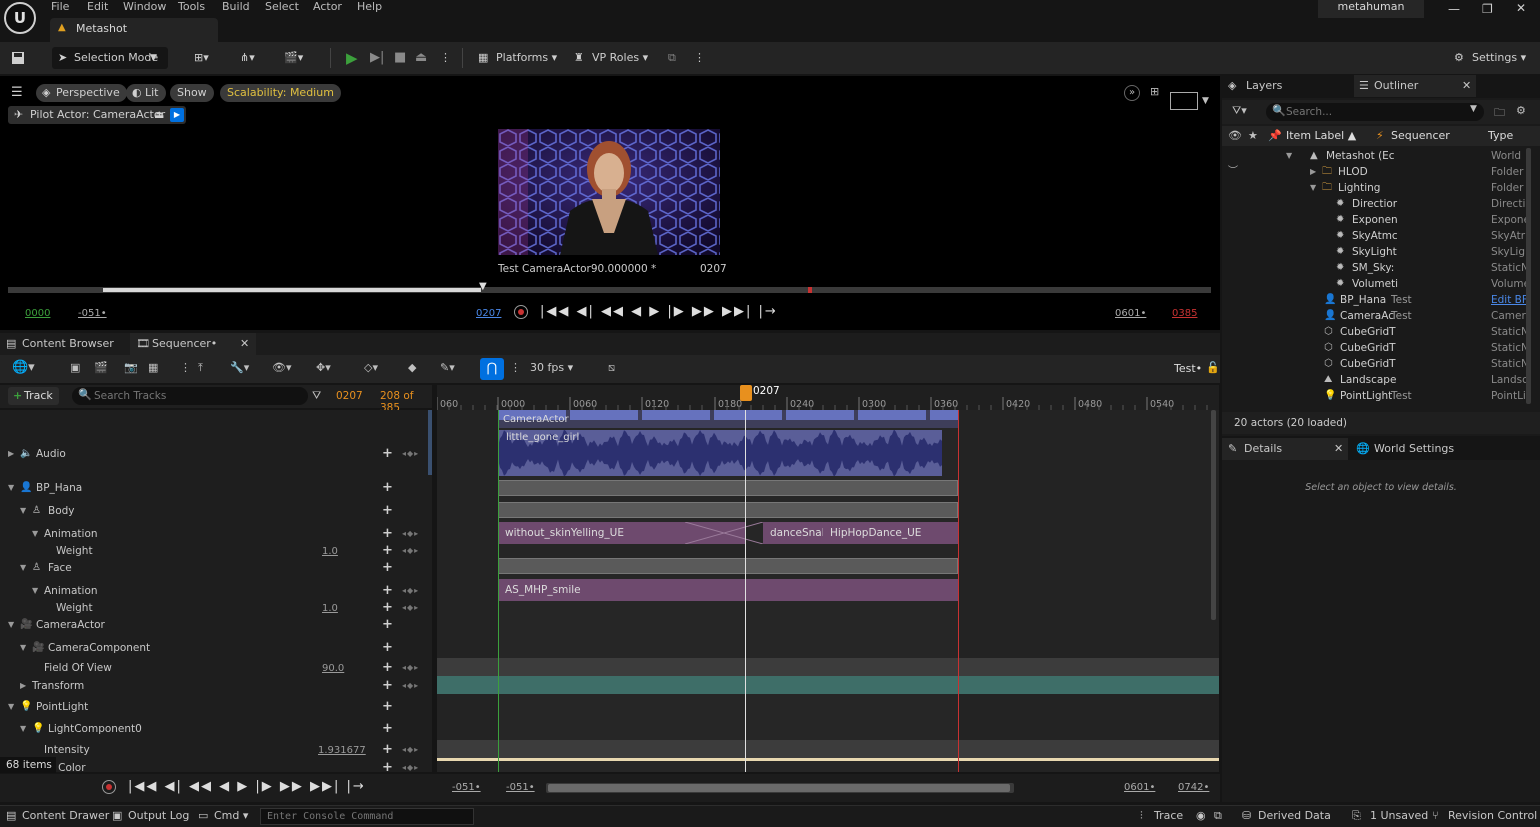  What do you see at coordinates (828, 667) in the screenshot?
I see `fov-track-row` at bounding box center [828, 667].